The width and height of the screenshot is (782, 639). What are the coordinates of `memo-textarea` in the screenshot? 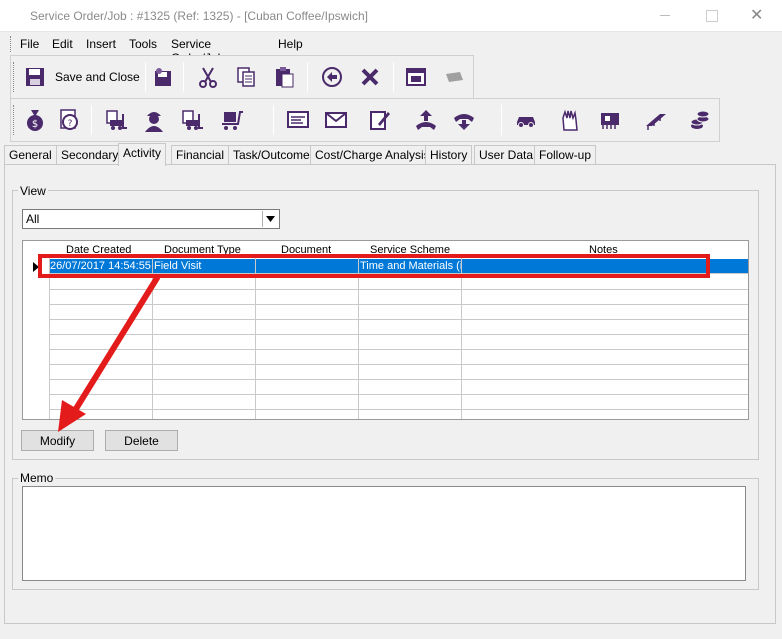 It's located at (384, 533).